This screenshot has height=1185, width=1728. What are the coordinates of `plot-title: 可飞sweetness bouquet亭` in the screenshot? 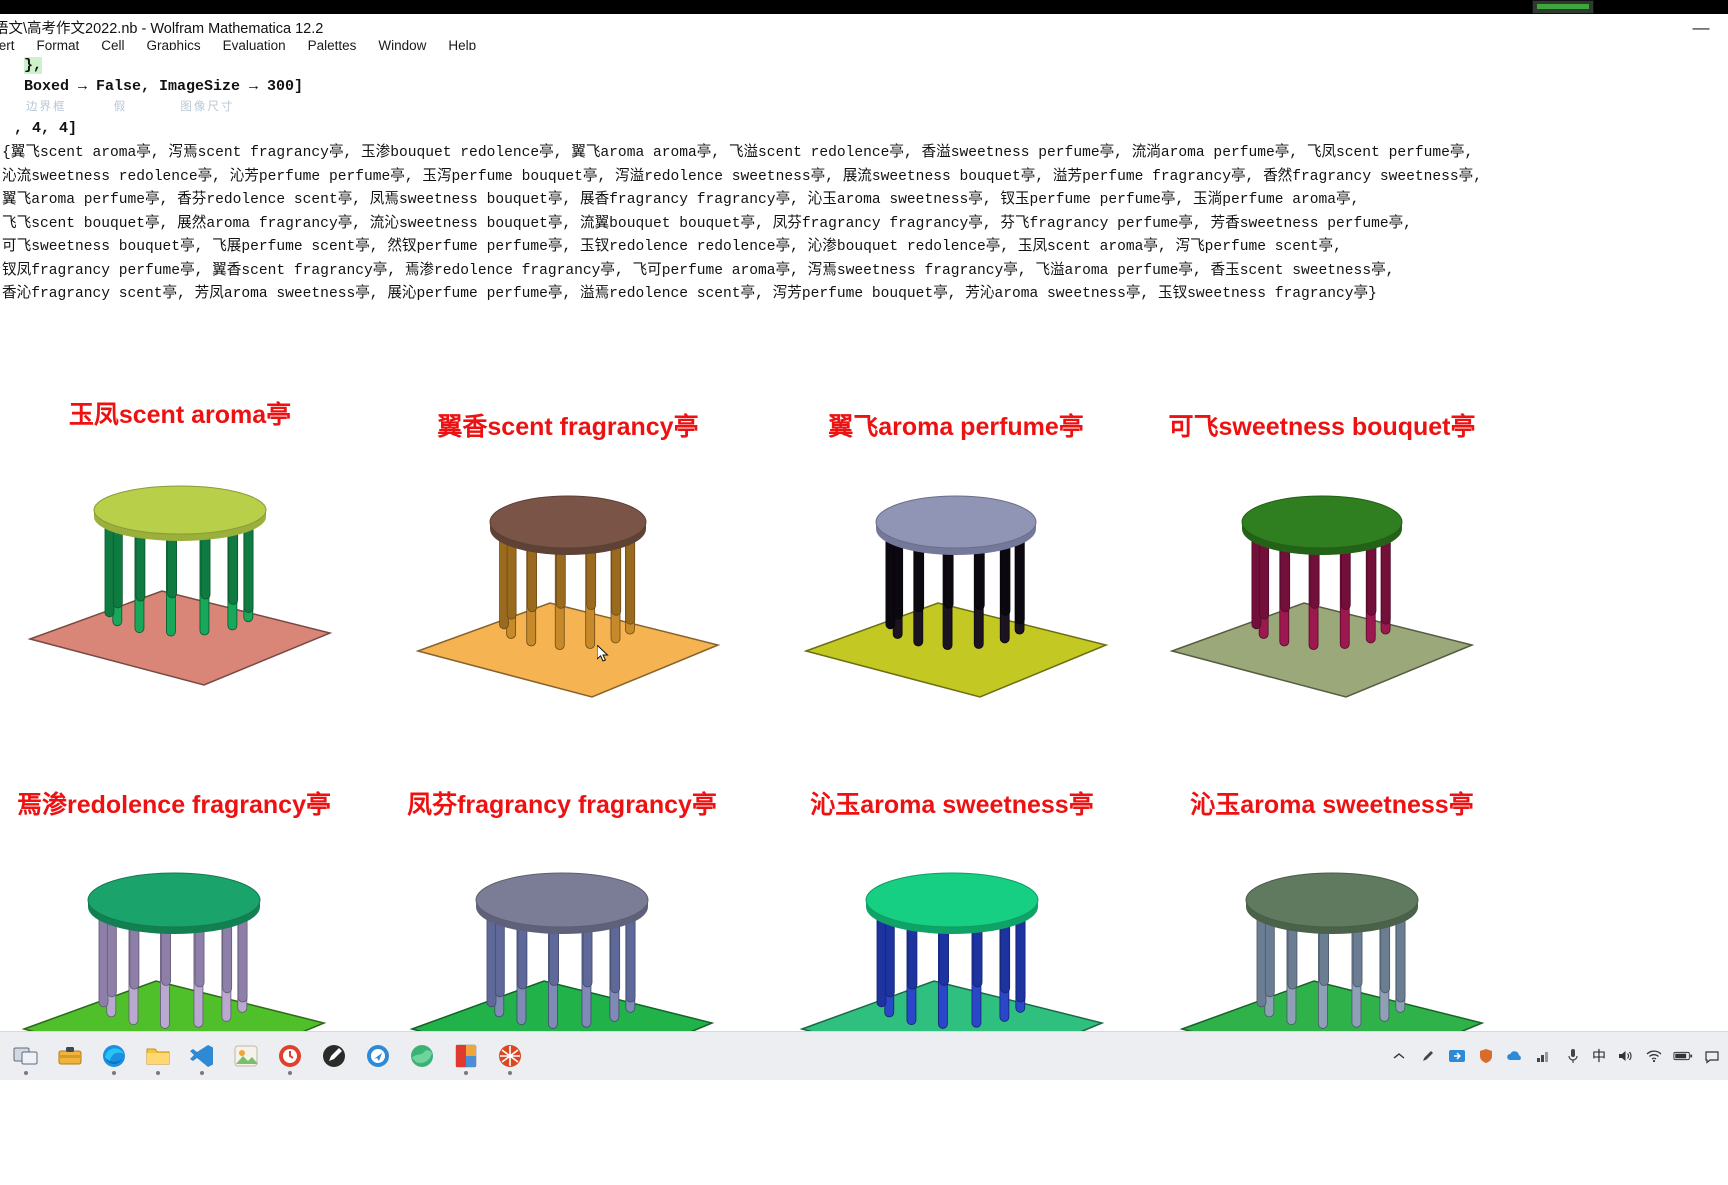 It's located at (1322, 427).